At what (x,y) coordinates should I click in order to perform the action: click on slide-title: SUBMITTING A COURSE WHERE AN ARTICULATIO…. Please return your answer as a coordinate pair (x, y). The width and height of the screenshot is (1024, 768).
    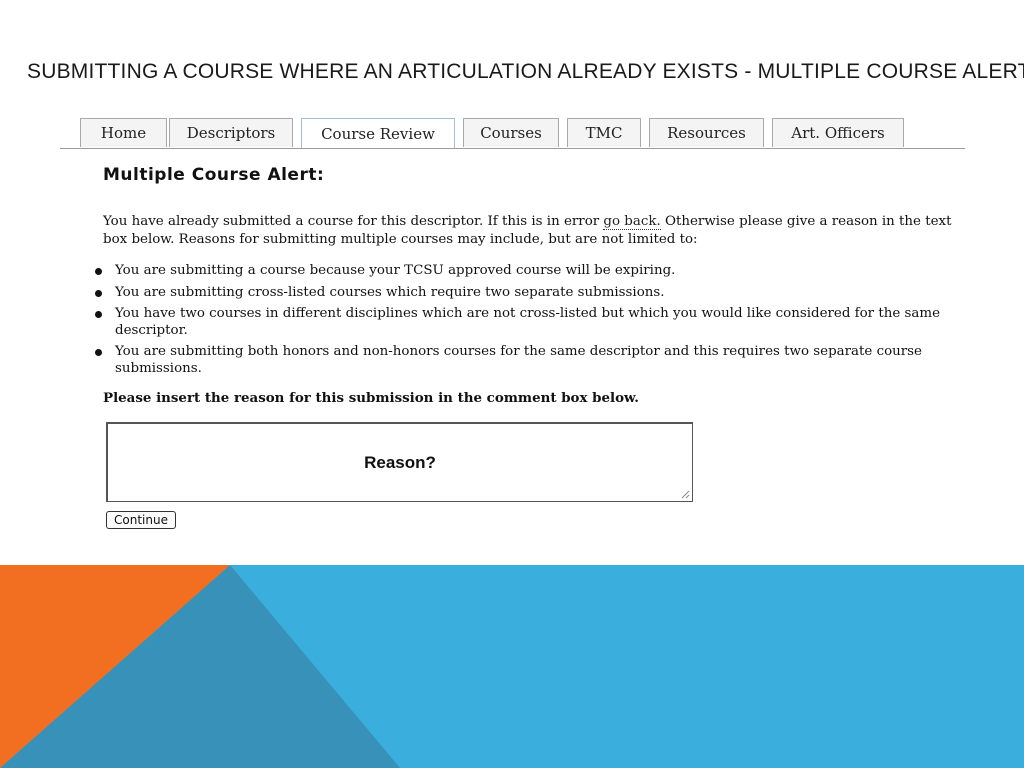
    Looking at the image, I should click on (525, 71).